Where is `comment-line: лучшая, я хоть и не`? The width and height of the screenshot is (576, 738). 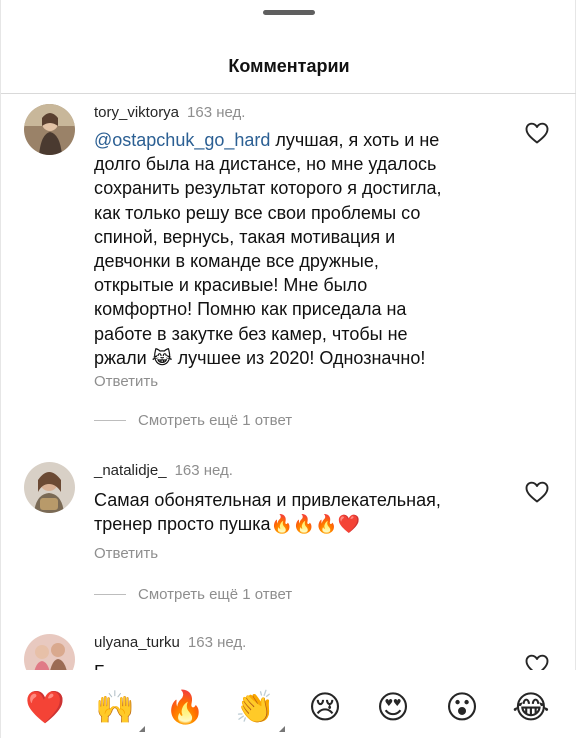 comment-line: лучшая, я хоть и не is located at coordinates (355, 140).